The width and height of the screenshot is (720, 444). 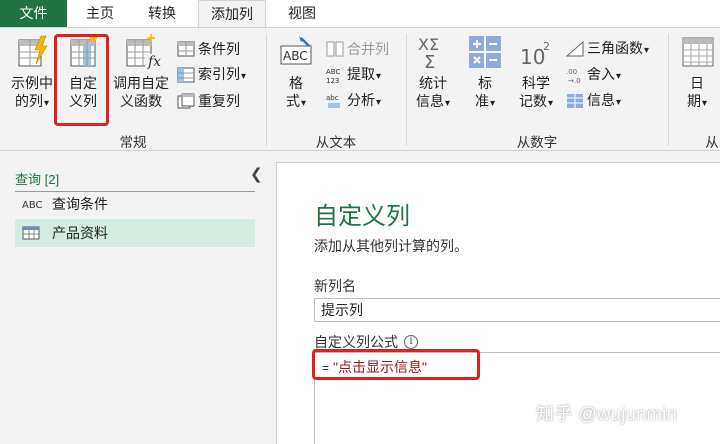 What do you see at coordinates (33, 233) in the screenshot?
I see `table-icon` at bounding box center [33, 233].